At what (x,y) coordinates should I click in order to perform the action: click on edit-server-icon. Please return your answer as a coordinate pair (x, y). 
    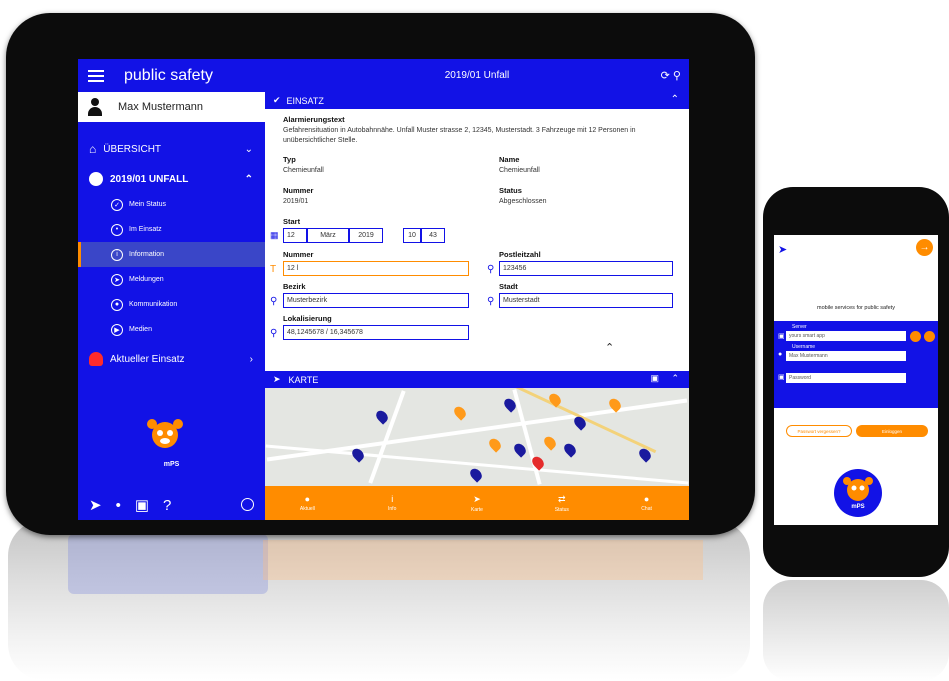
    Looking at the image, I should click on (929, 336).